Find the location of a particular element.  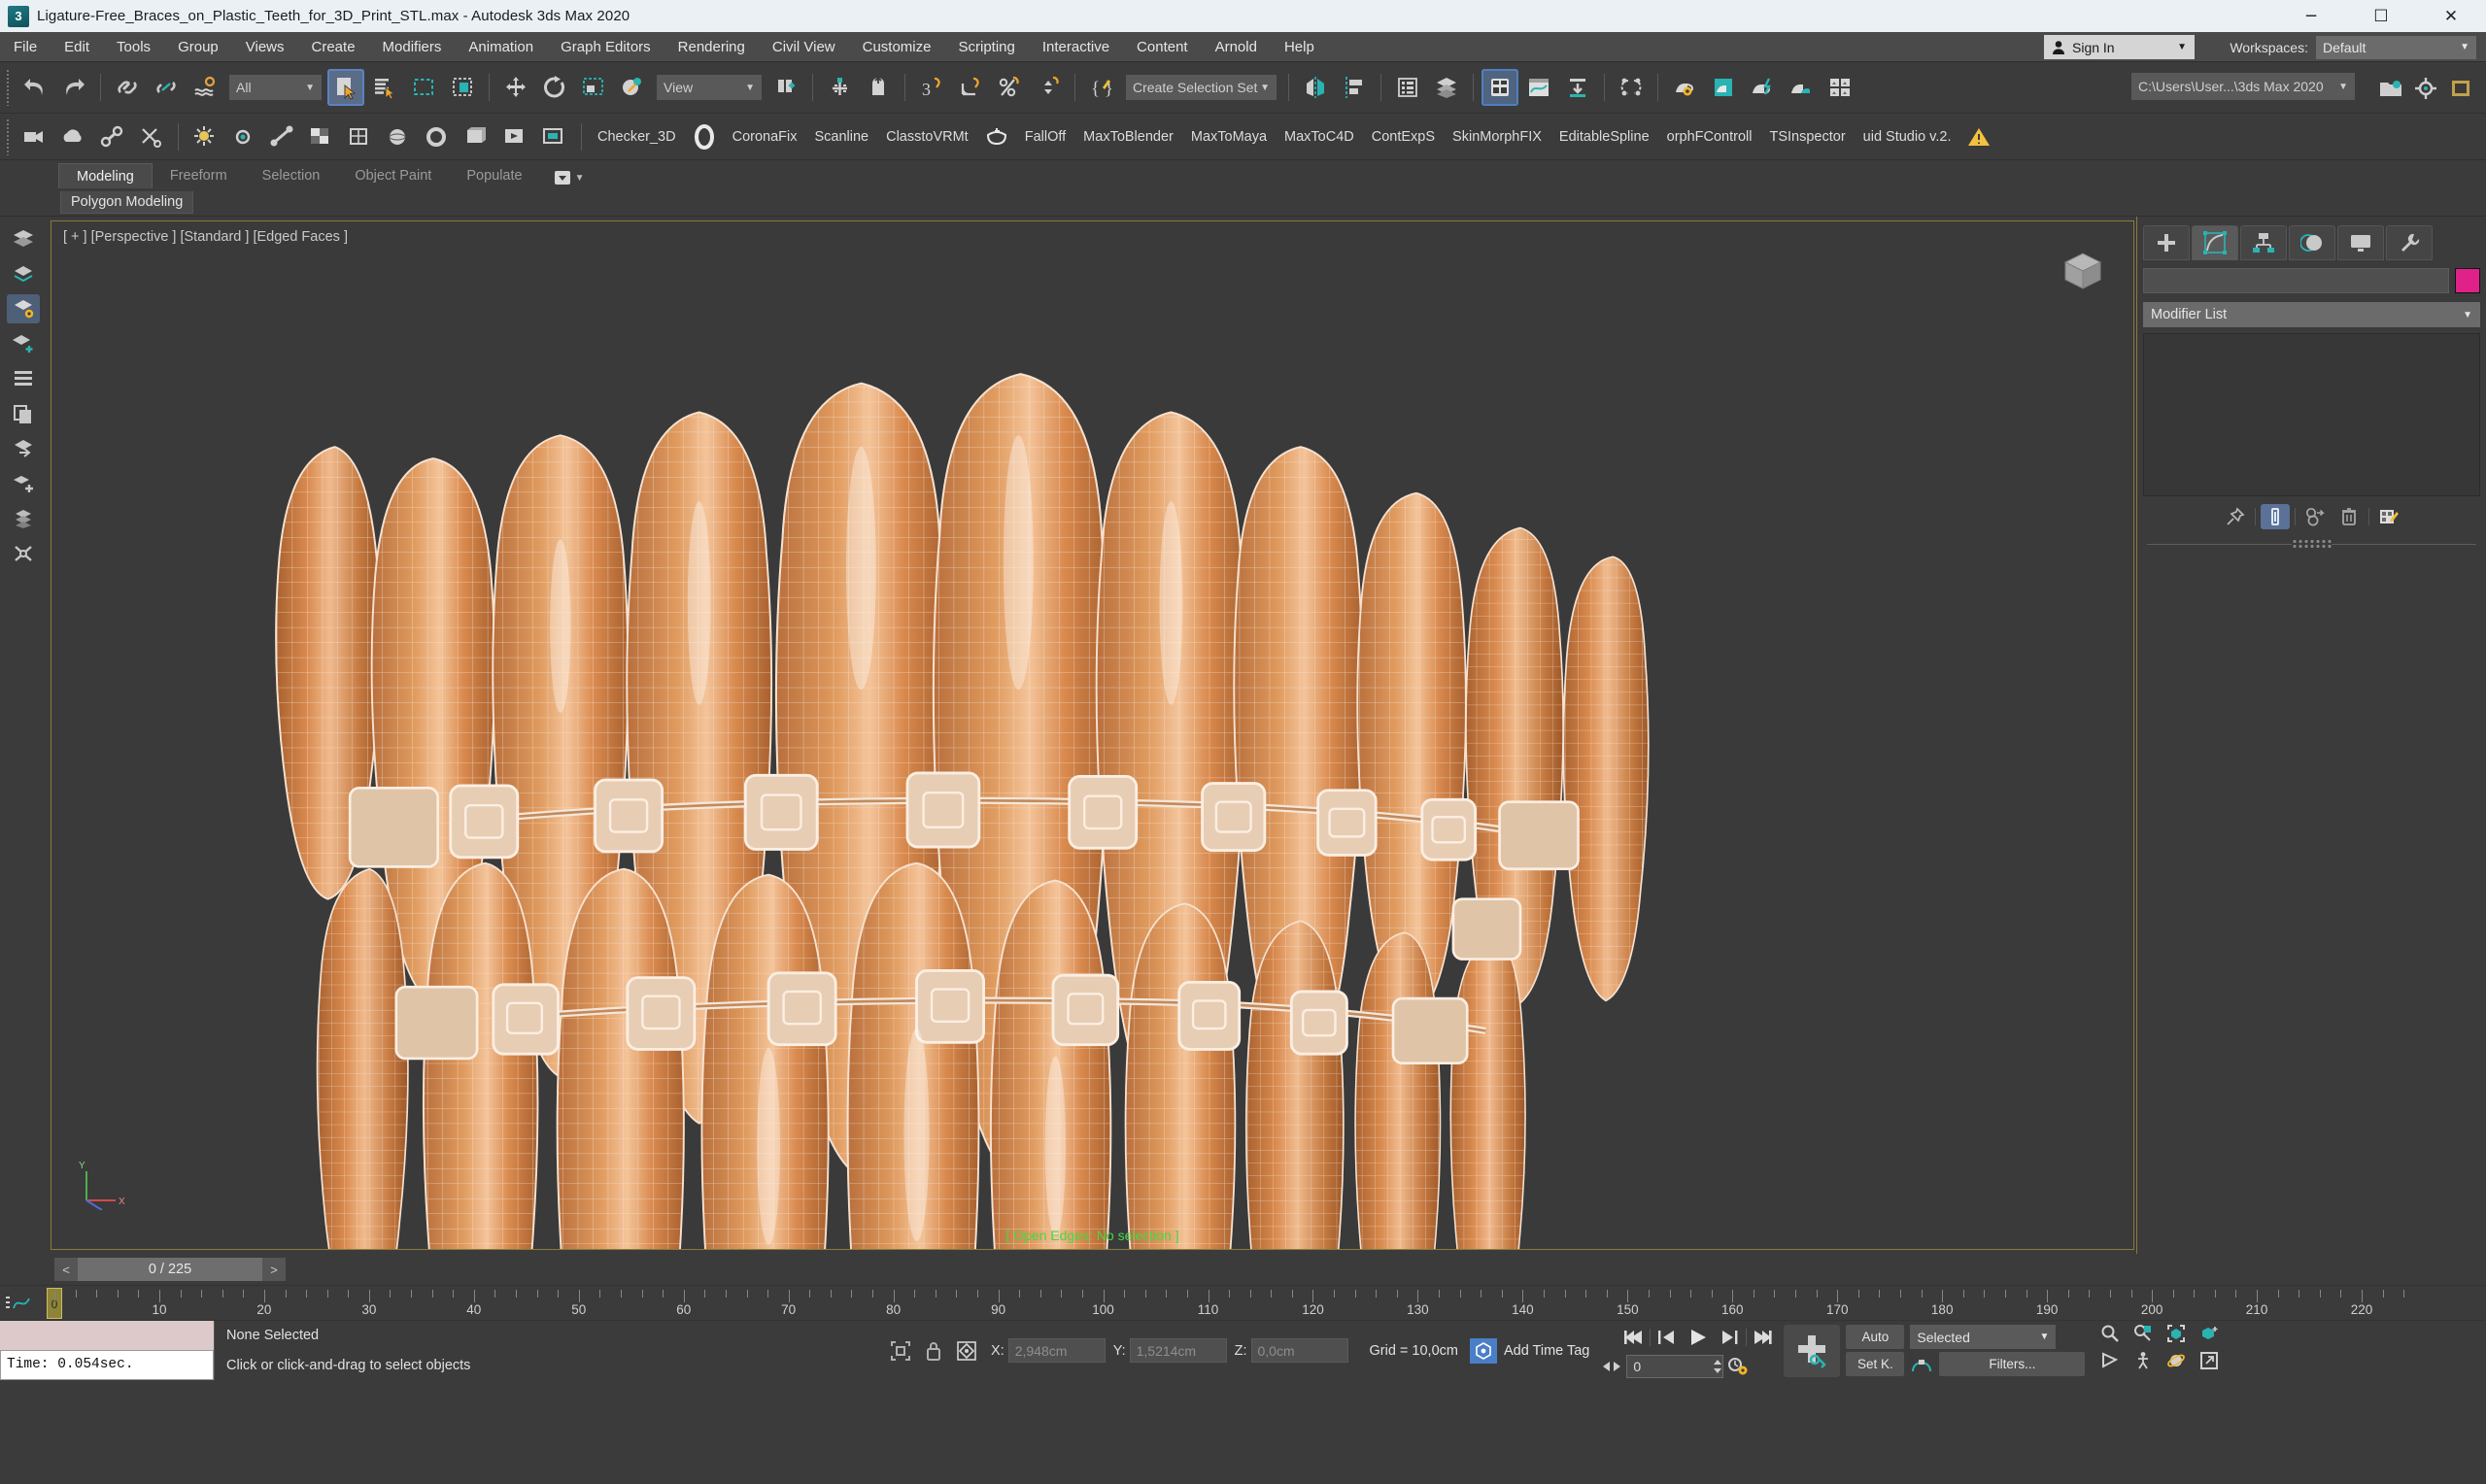

scissors-icon is located at coordinates (151, 136).